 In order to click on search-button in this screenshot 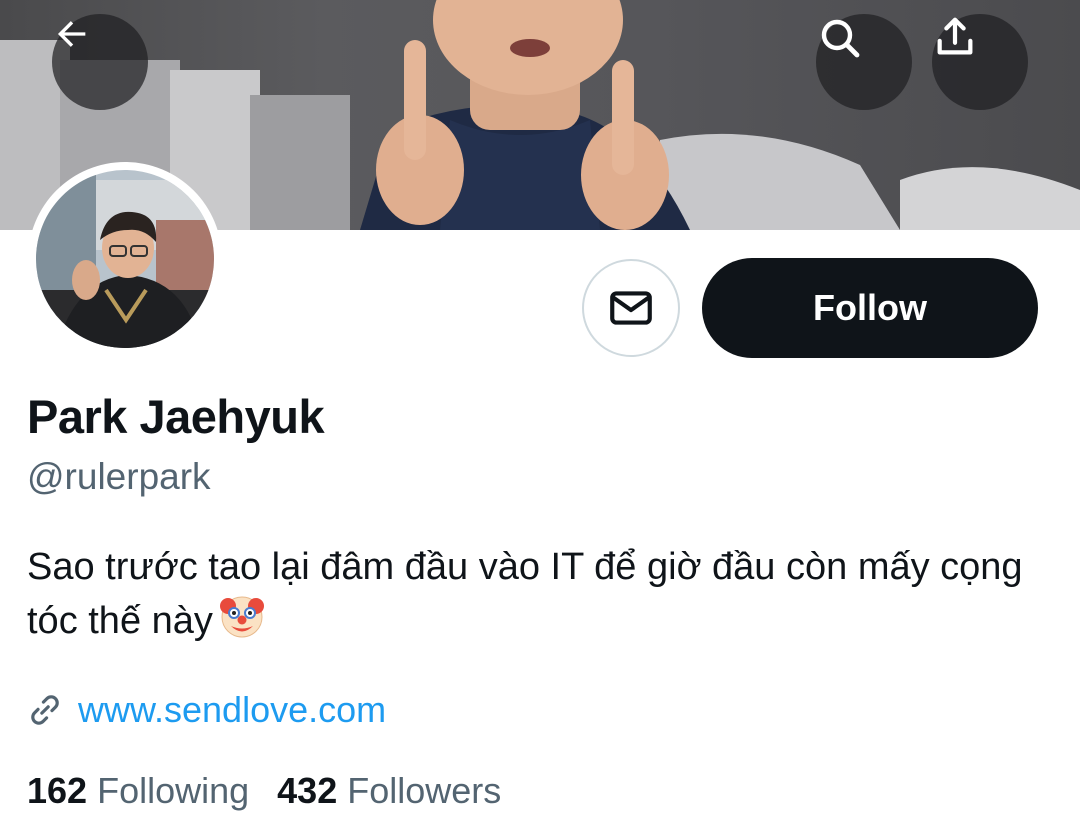, I will do `click(864, 62)`.